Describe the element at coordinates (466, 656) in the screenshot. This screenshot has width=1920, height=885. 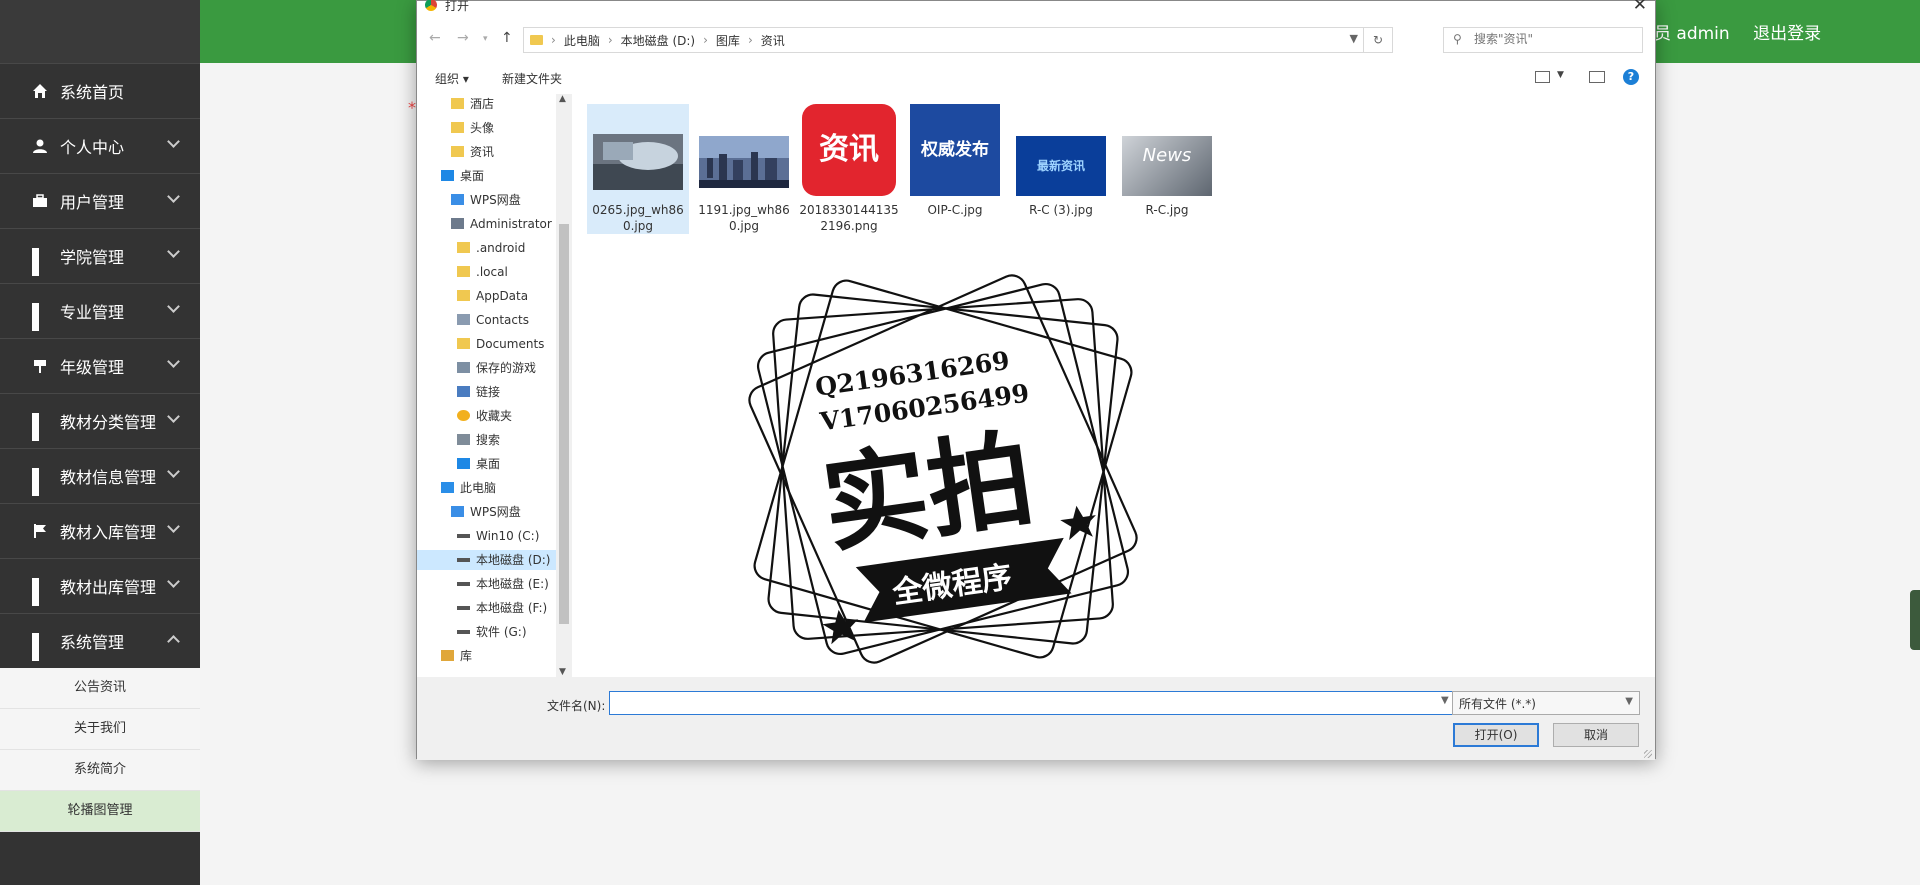
I see `tree-item-label: 库` at that location.